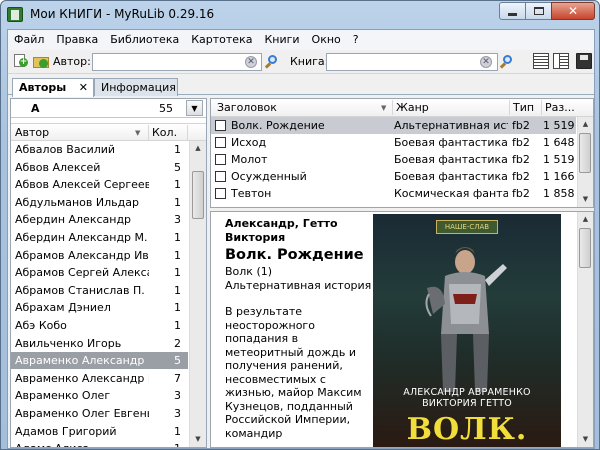 This screenshot has width=600, height=450. Describe the element at coordinates (197, 294) in the screenshot. I see `authors-scrollbar: ▲ ▼` at that location.